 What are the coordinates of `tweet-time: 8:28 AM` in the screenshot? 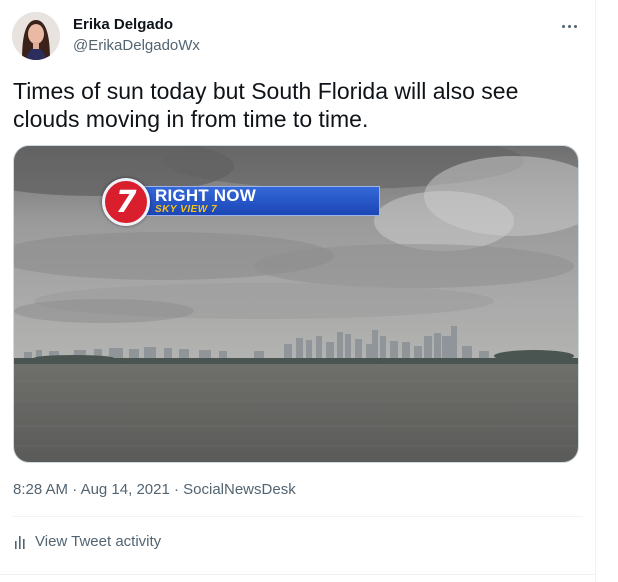 It's located at (40, 489).